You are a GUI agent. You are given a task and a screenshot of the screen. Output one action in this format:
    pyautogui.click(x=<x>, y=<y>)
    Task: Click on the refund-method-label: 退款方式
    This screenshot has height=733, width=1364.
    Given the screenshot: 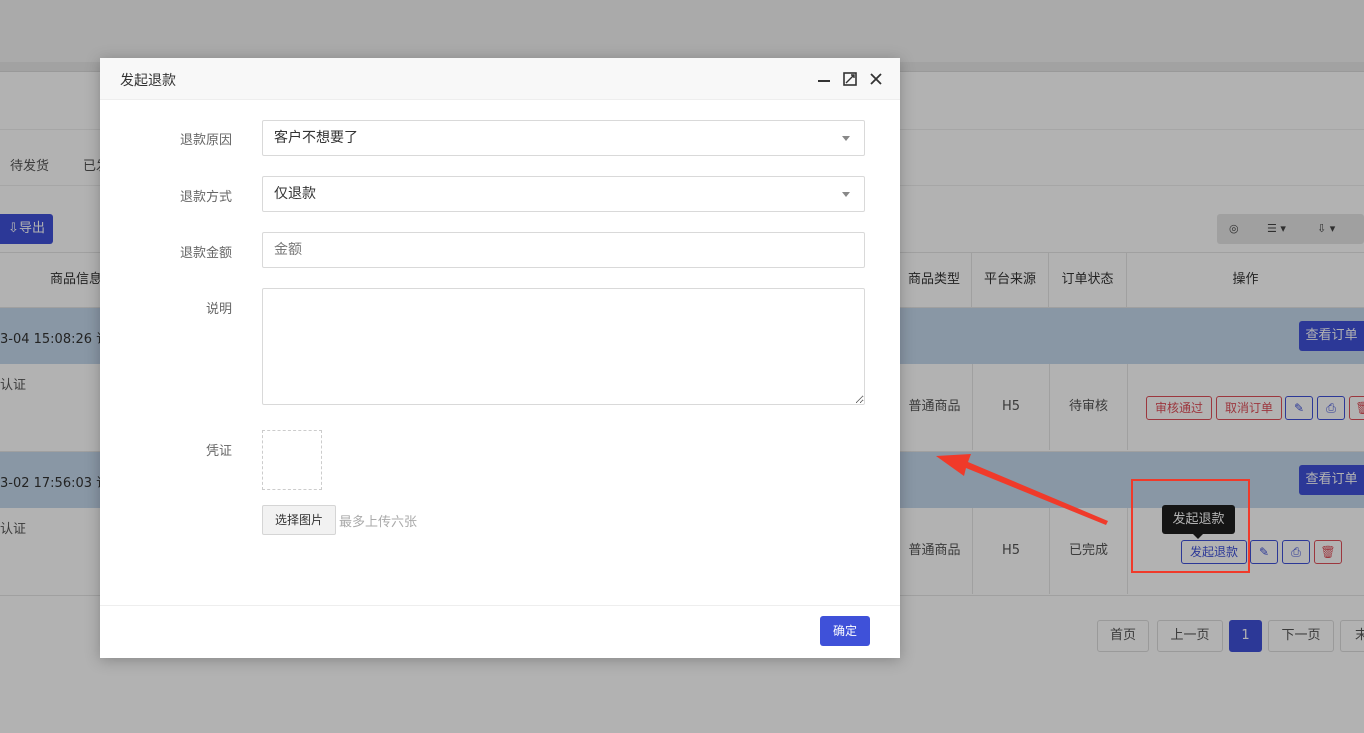 What is the action you would take?
    pyautogui.click(x=205, y=197)
    